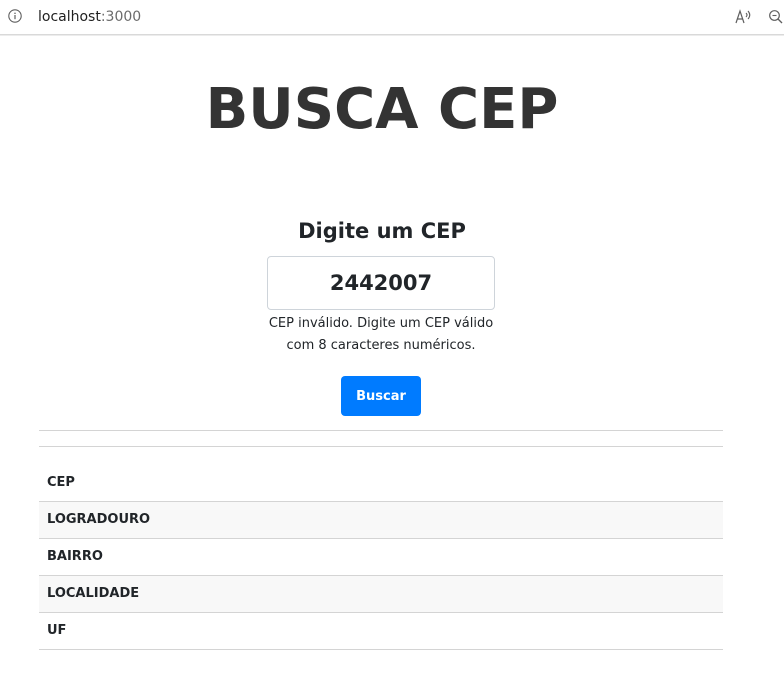 Image resolution: width=784 pixels, height=688 pixels. Describe the element at coordinates (392, 17) in the screenshot. I see `browser-address-bar: localhost:3000` at that location.